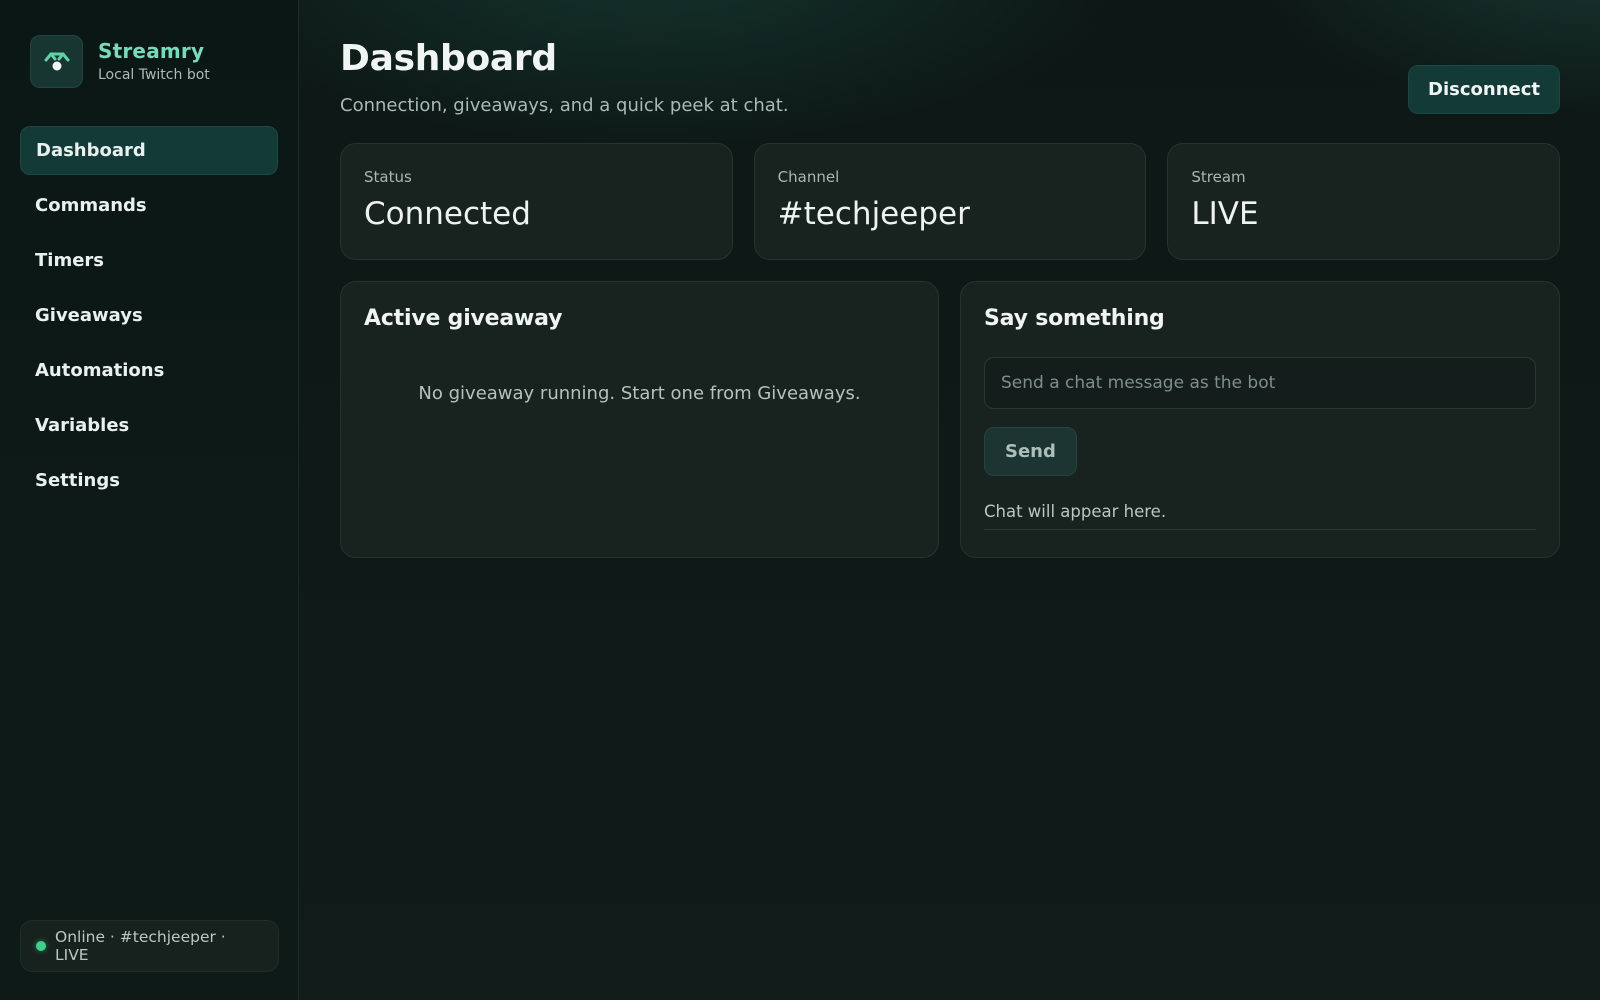 This screenshot has height=1000, width=1600. What do you see at coordinates (1484, 89) in the screenshot?
I see `disconnect-button: Disconnect` at bounding box center [1484, 89].